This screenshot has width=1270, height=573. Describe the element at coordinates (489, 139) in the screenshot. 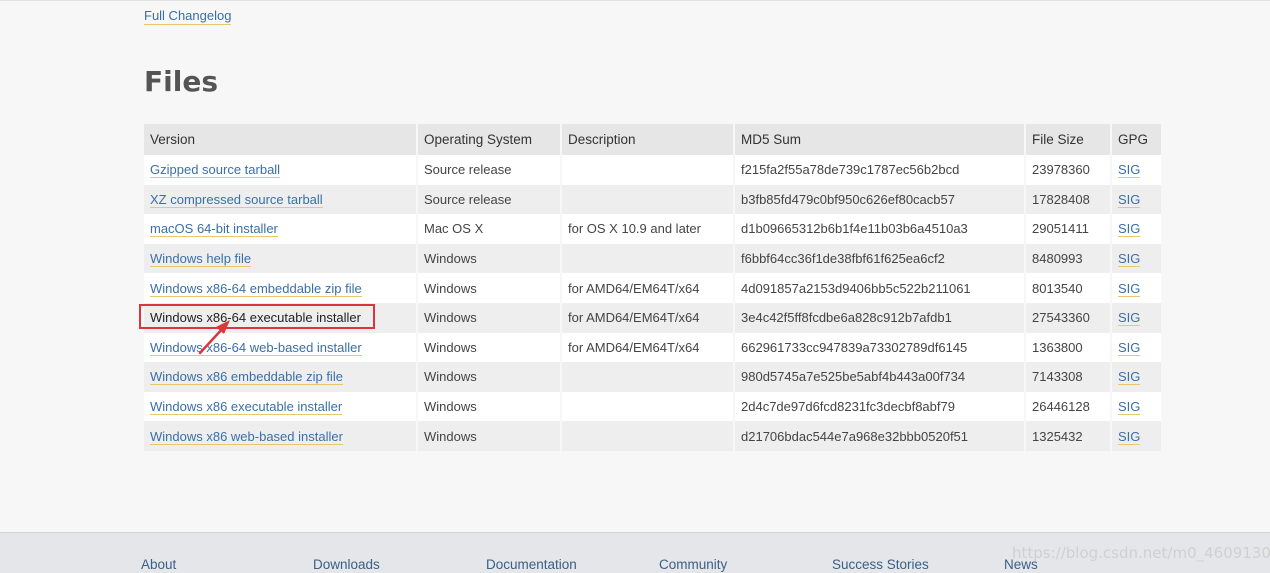

I see `column-header-operating-system: Operating System` at that location.